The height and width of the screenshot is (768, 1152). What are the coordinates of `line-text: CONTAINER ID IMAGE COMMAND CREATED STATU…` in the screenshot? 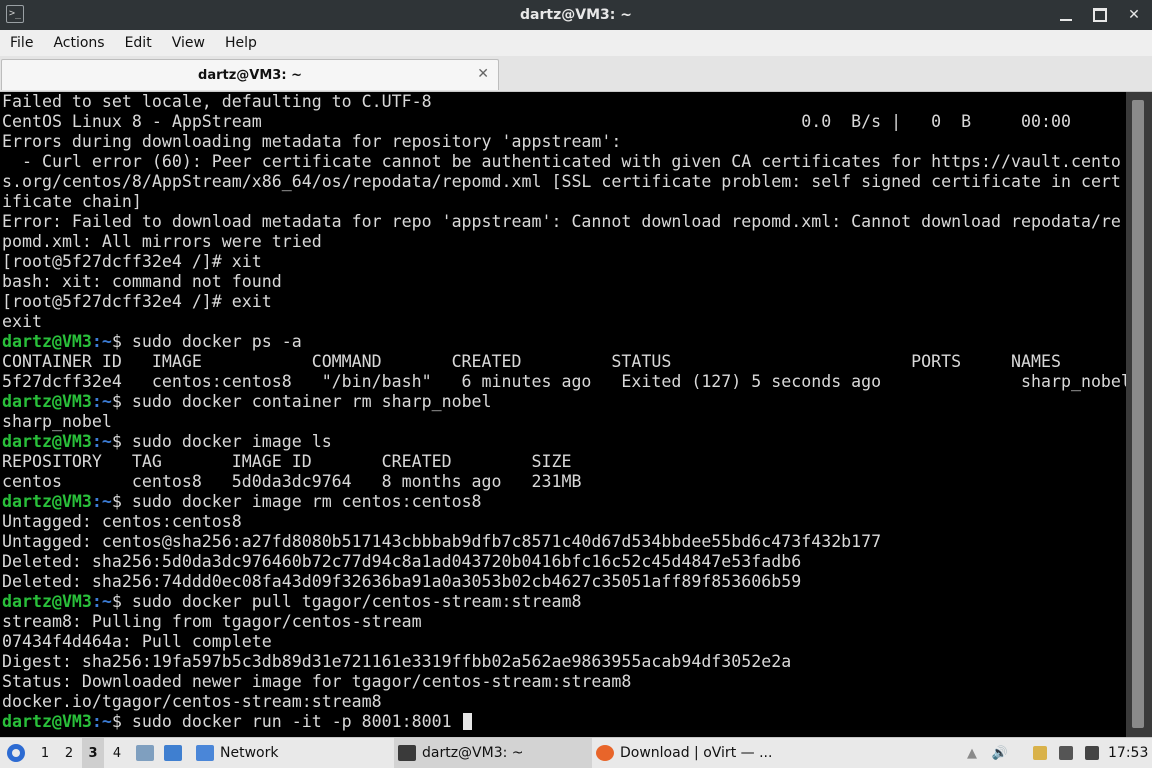 It's located at (531, 361).